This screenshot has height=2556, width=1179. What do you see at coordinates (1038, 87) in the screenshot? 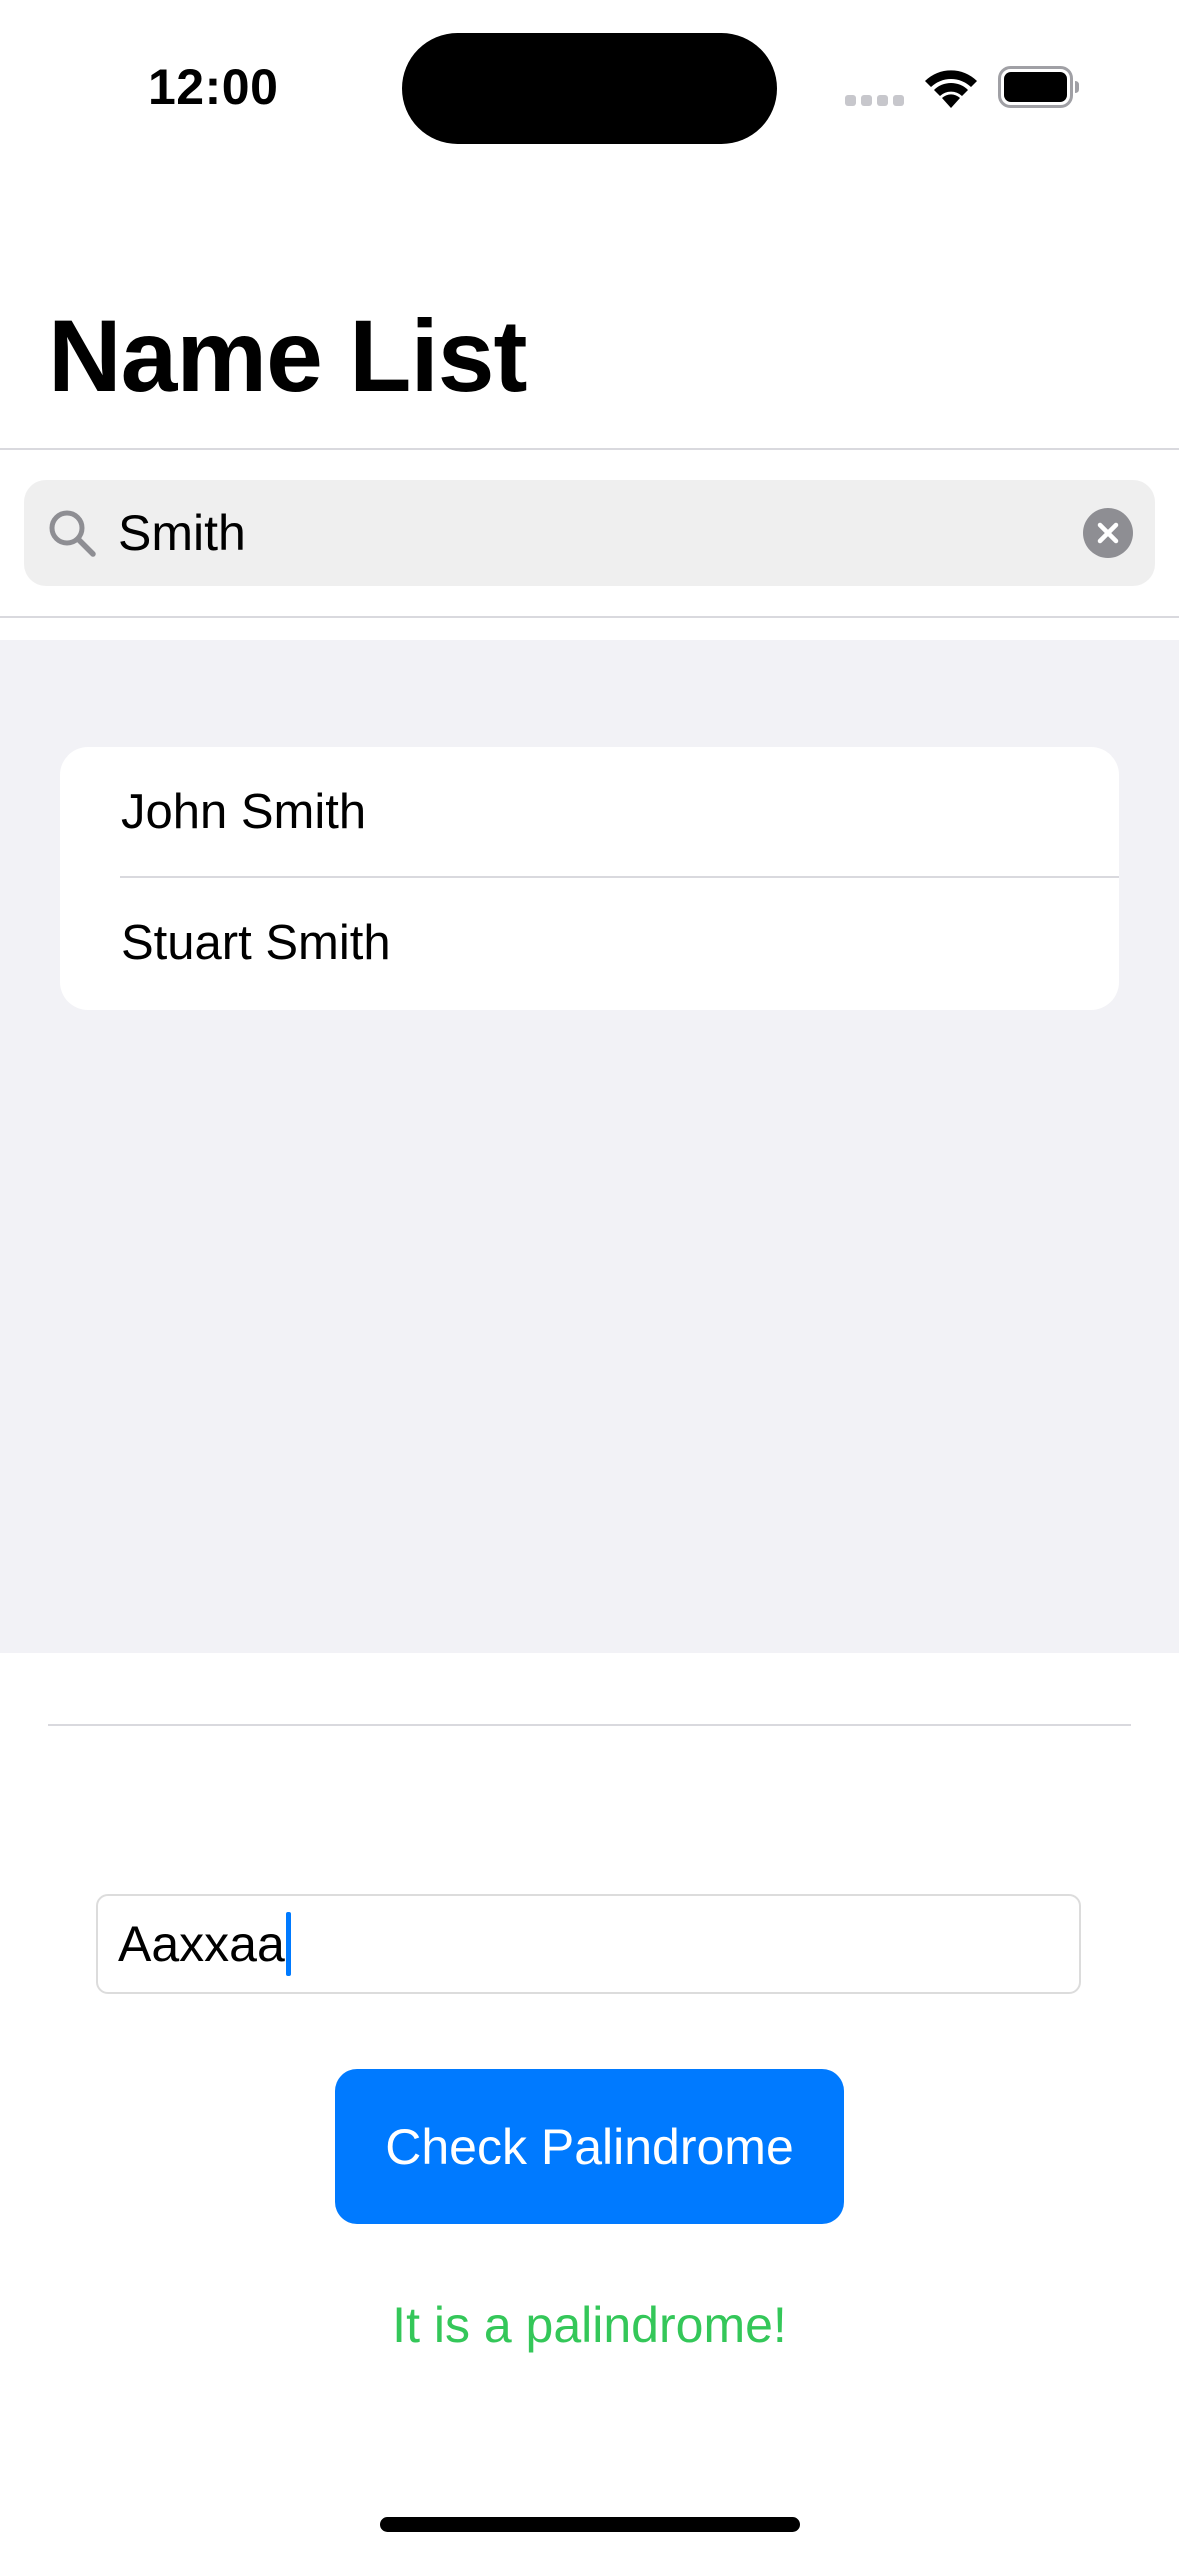
I see `battery-icon` at bounding box center [1038, 87].